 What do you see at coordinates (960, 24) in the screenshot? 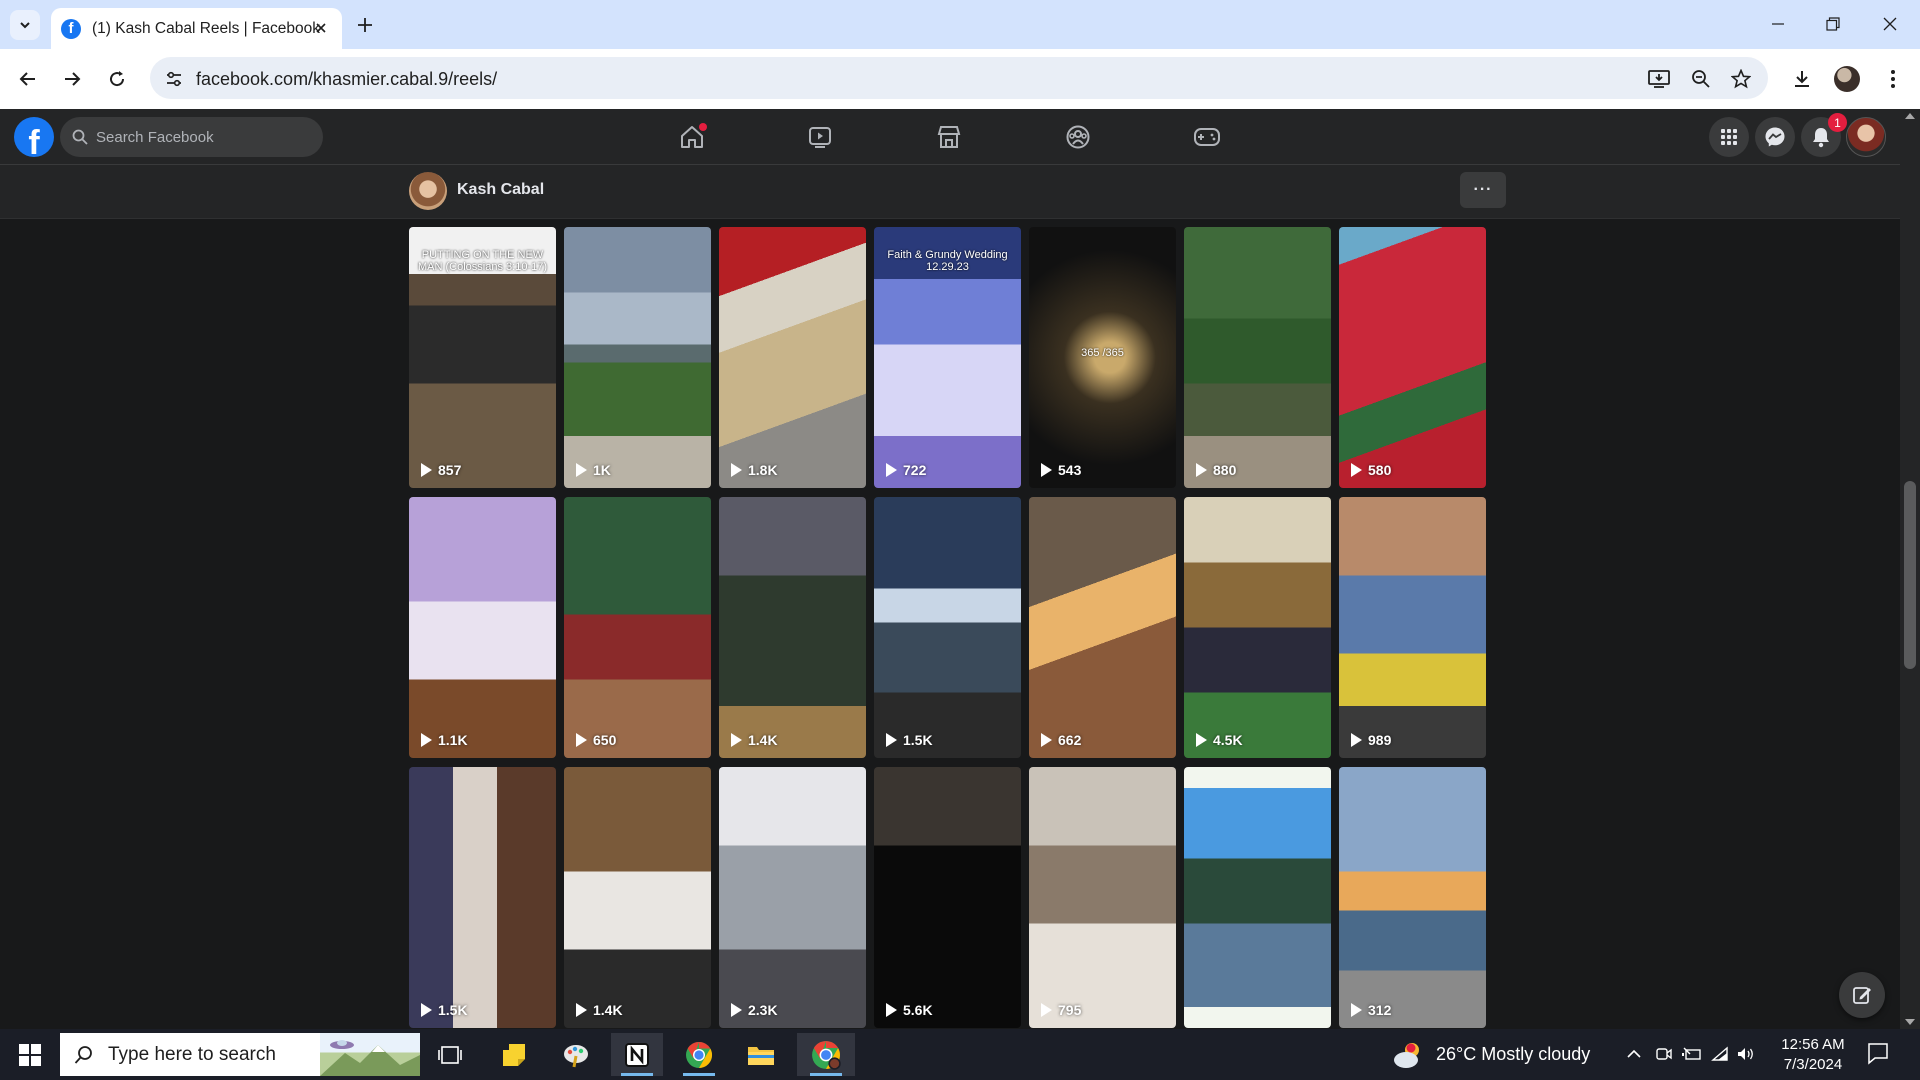
I see `browser-tab-strip: f (1) Kash Cabal Reels | Facebook` at bounding box center [960, 24].